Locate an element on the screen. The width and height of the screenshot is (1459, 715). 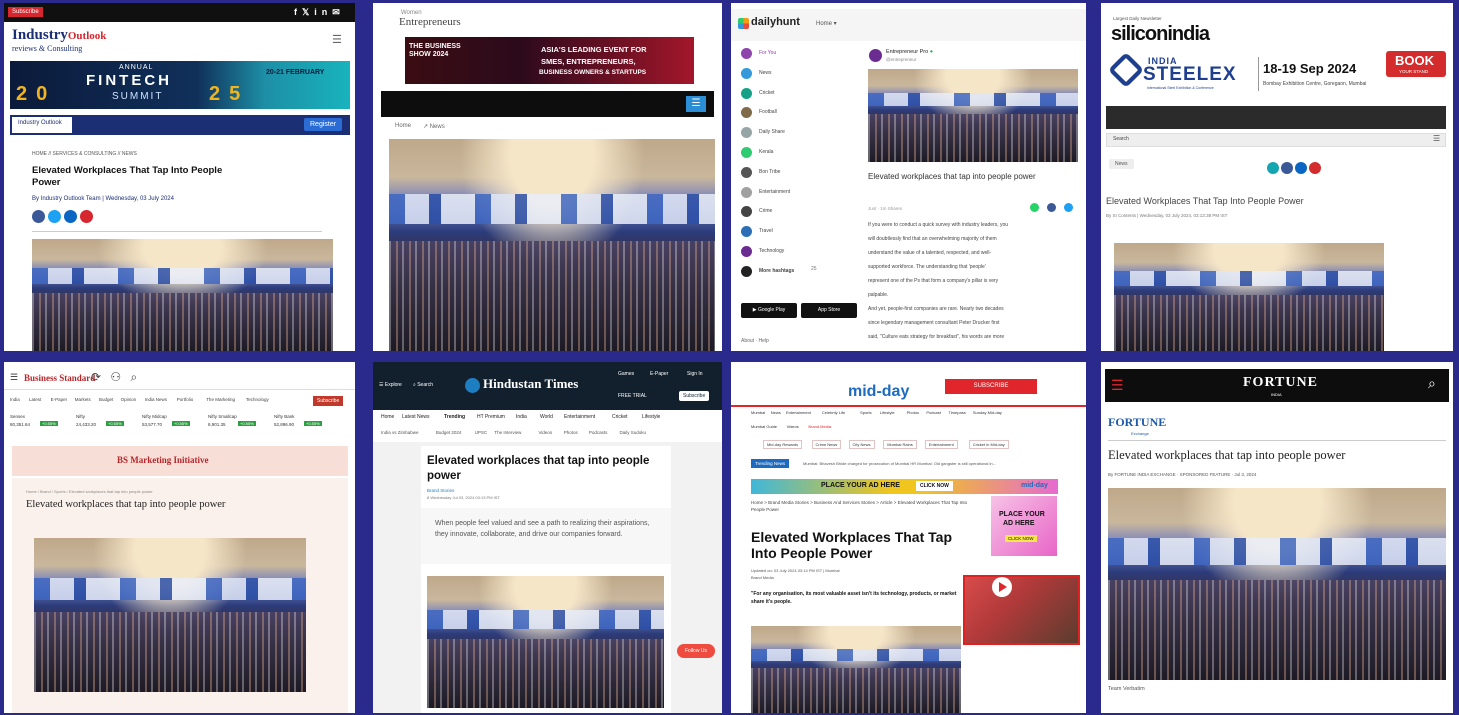
ad-click: CLICK NOW is located at coordinates (934, 486).